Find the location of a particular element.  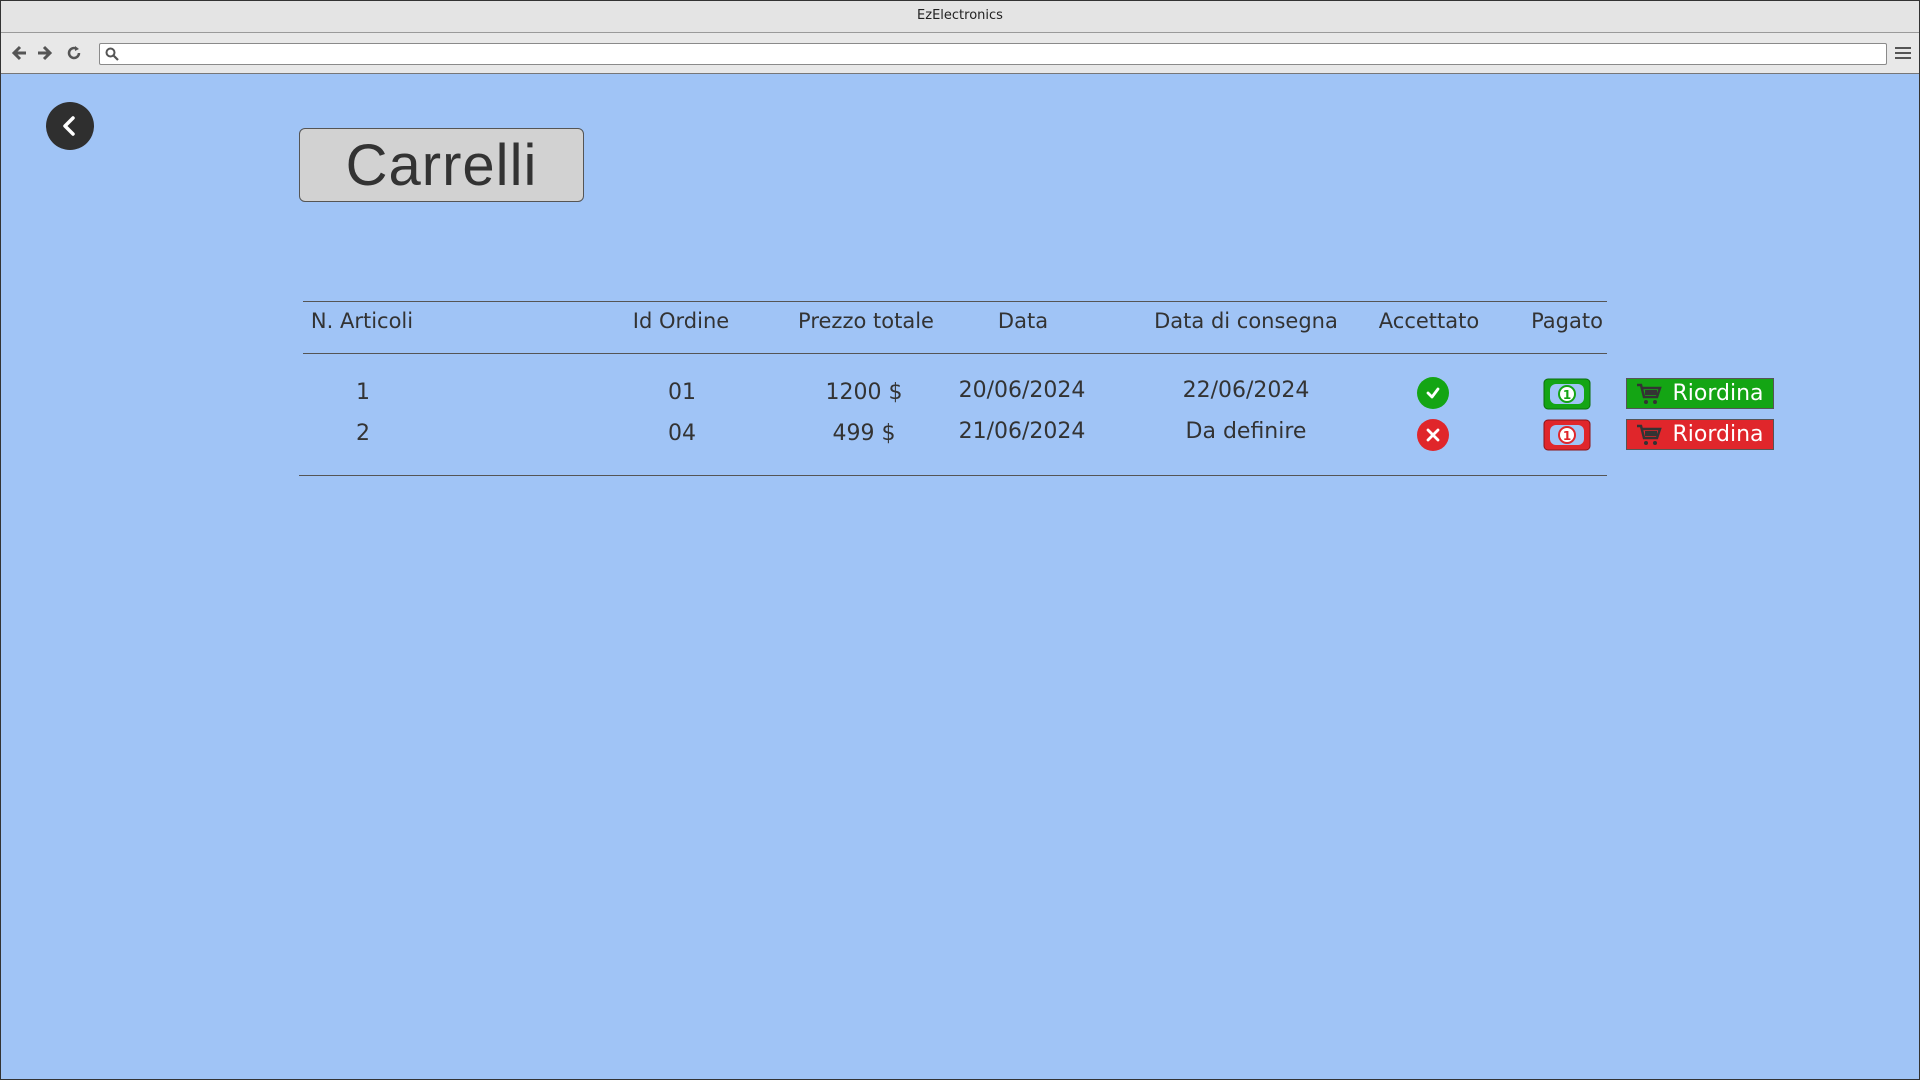

money-paid-icon: 1 is located at coordinates (1567, 394).